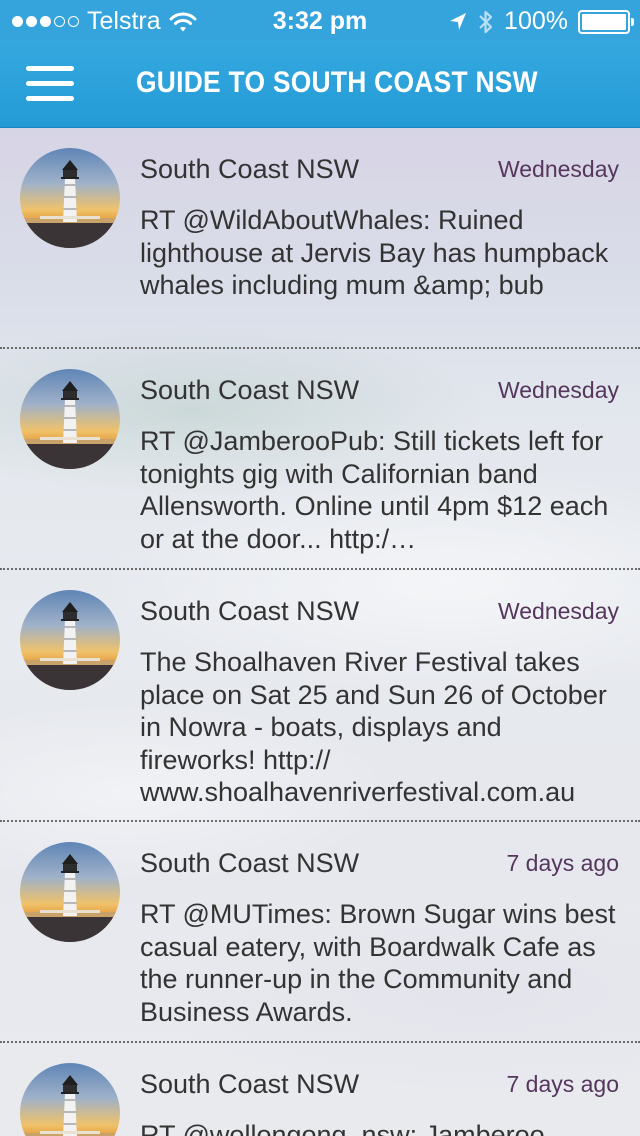  What do you see at coordinates (337, 82) in the screenshot?
I see `page-title: GUIDE TO SOUTH COAST NSW` at bounding box center [337, 82].